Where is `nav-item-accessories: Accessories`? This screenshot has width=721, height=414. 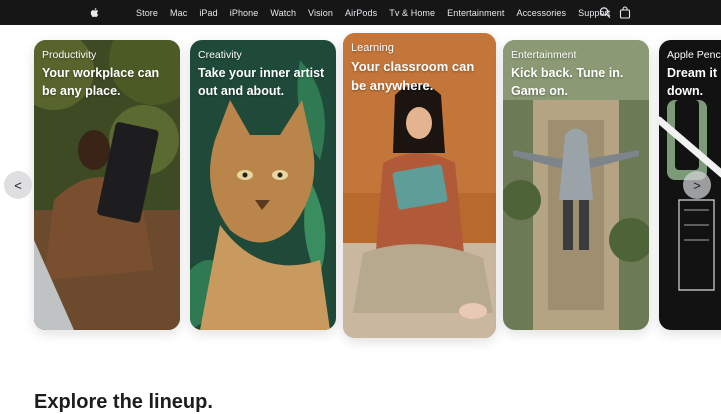 nav-item-accessories: Accessories is located at coordinates (541, 13).